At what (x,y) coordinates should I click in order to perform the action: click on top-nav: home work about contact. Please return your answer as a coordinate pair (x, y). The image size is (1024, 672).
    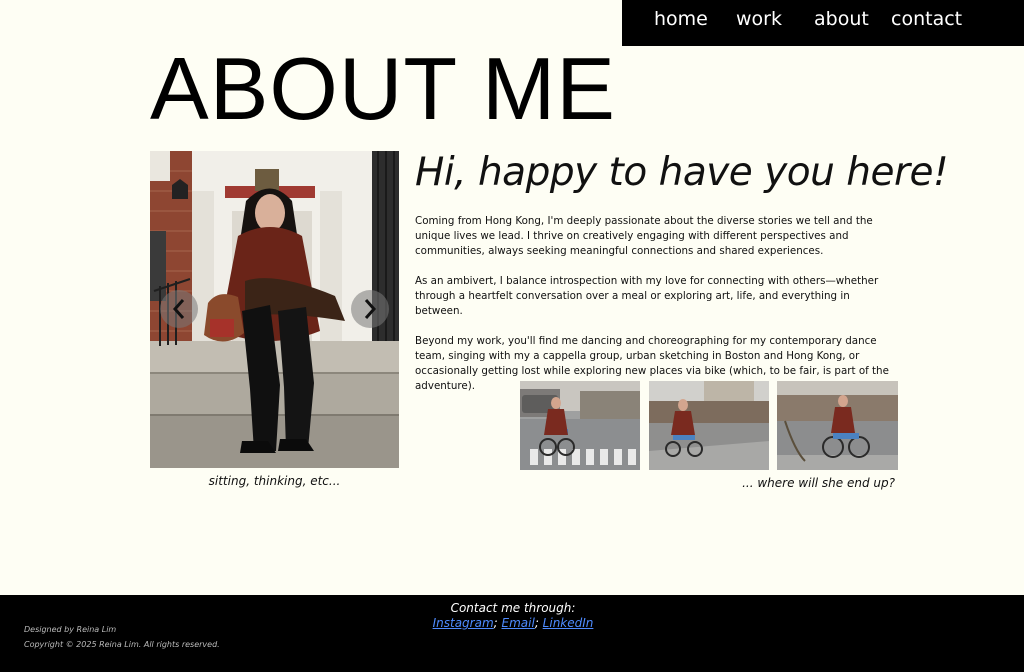
    Looking at the image, I should click on (823, 23).